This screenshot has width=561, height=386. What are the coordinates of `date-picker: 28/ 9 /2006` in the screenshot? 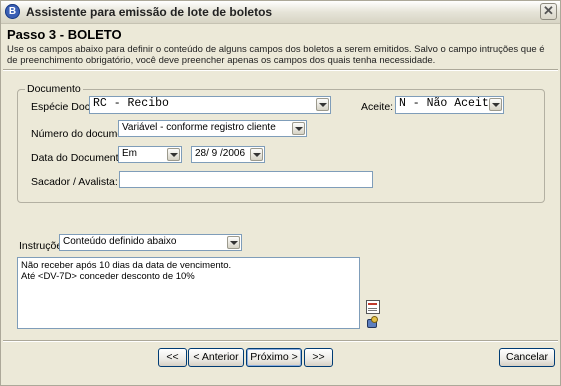 It's located at (228, 154).